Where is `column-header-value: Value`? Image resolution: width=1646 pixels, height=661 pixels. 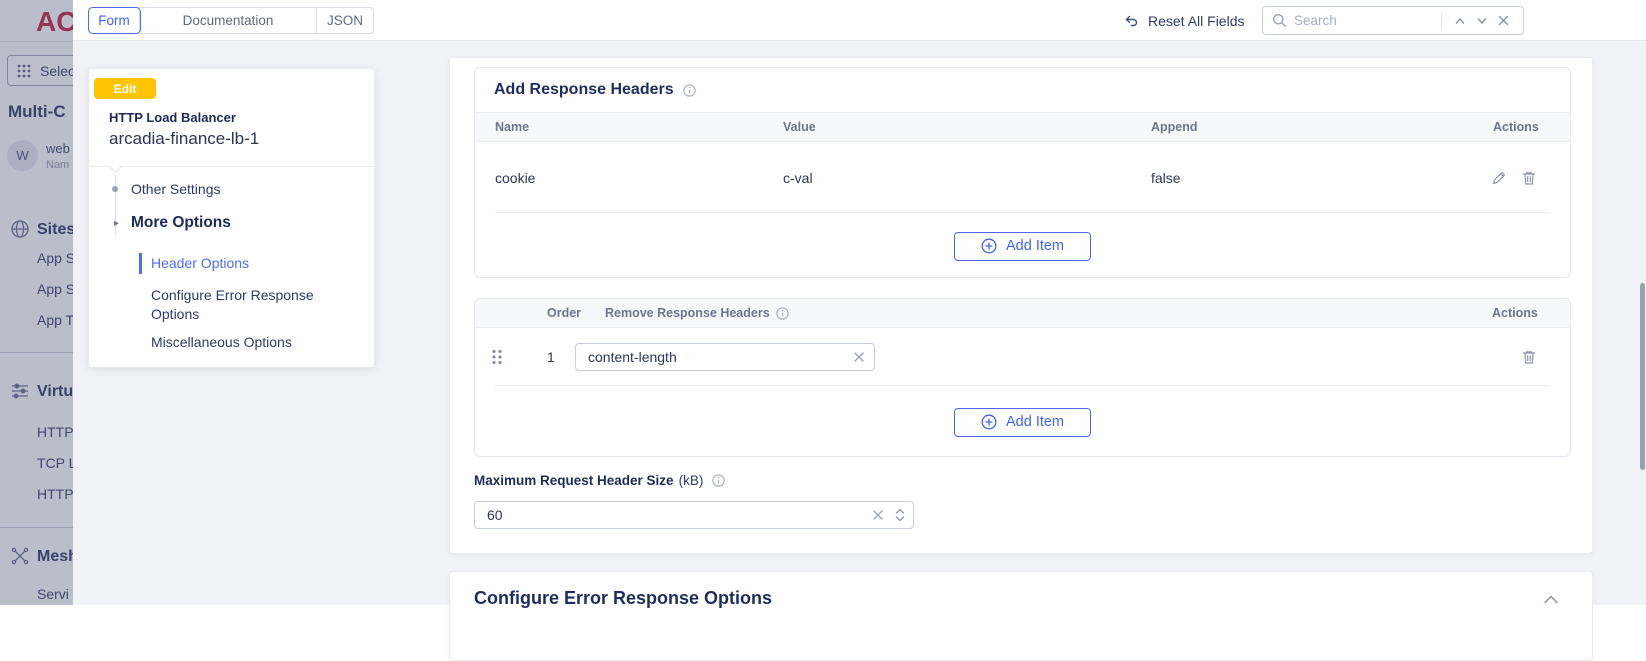 column-header-value: Value is located at coordinates (799, 127).